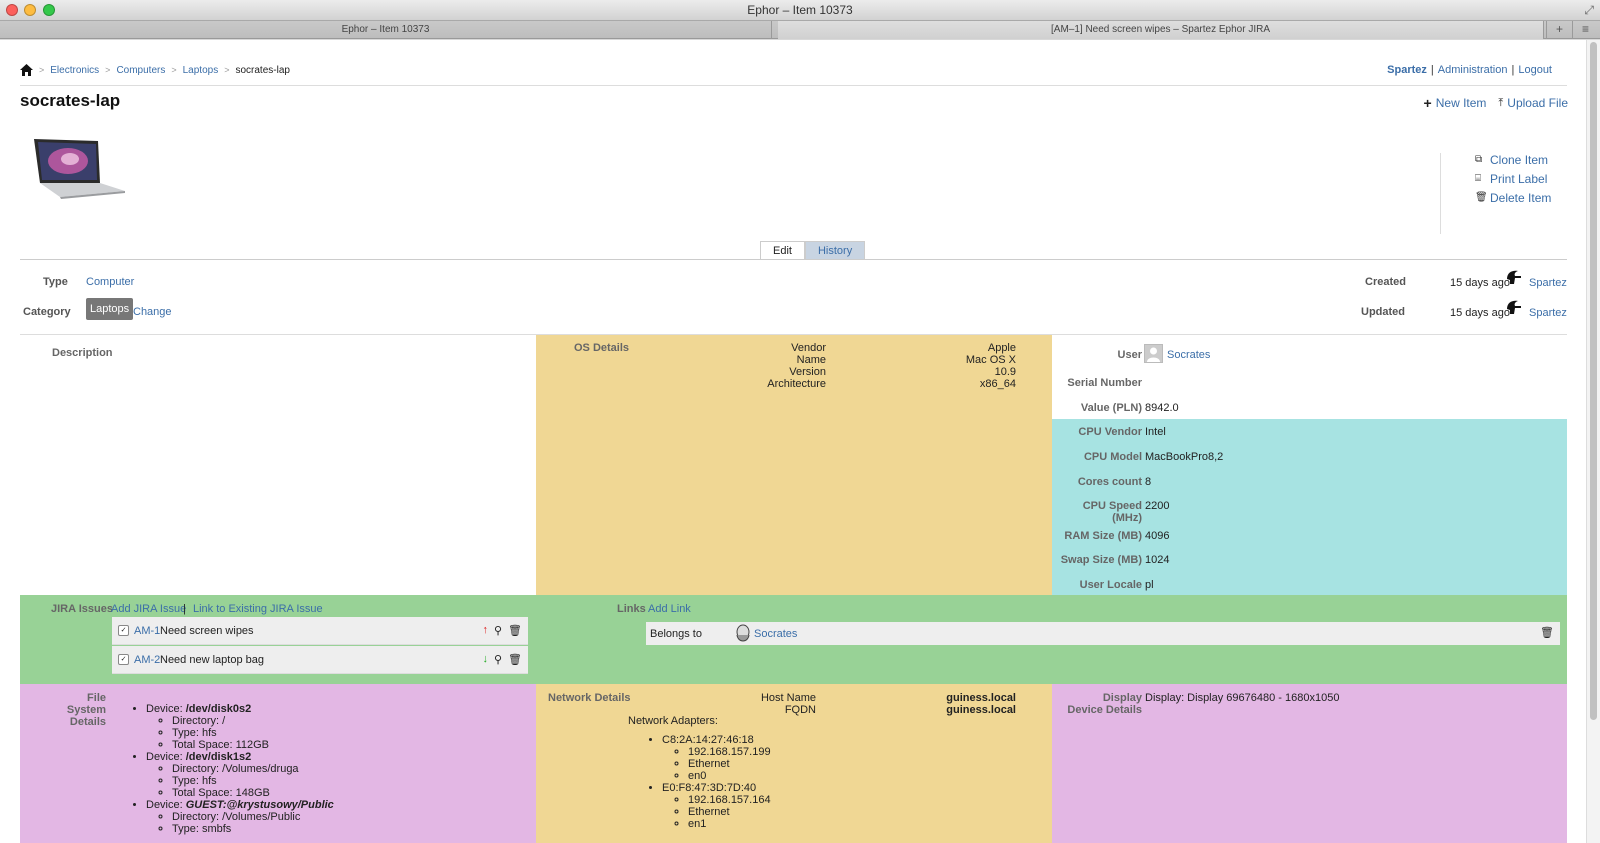 The width and height of the screenshot is (1600, 843). What do you see at coordinates (258, 609) in the screenshot?
I see `link-existing-jira-issue-link: Link to Existing JIRA Issue` at bounding box center [258, 609].